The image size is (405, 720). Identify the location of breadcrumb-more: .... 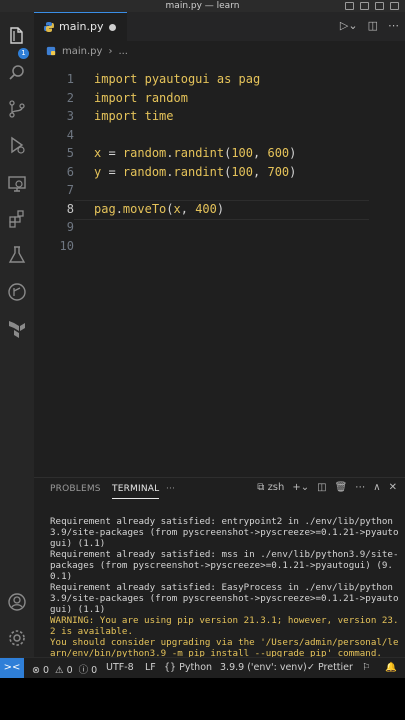
(123, 51).